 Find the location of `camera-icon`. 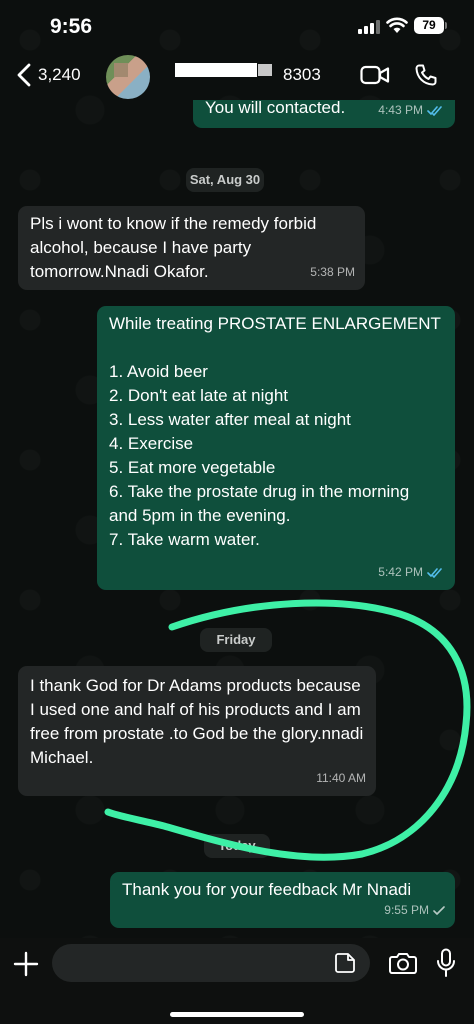

camera-icon is located at coordinates (403, 963).